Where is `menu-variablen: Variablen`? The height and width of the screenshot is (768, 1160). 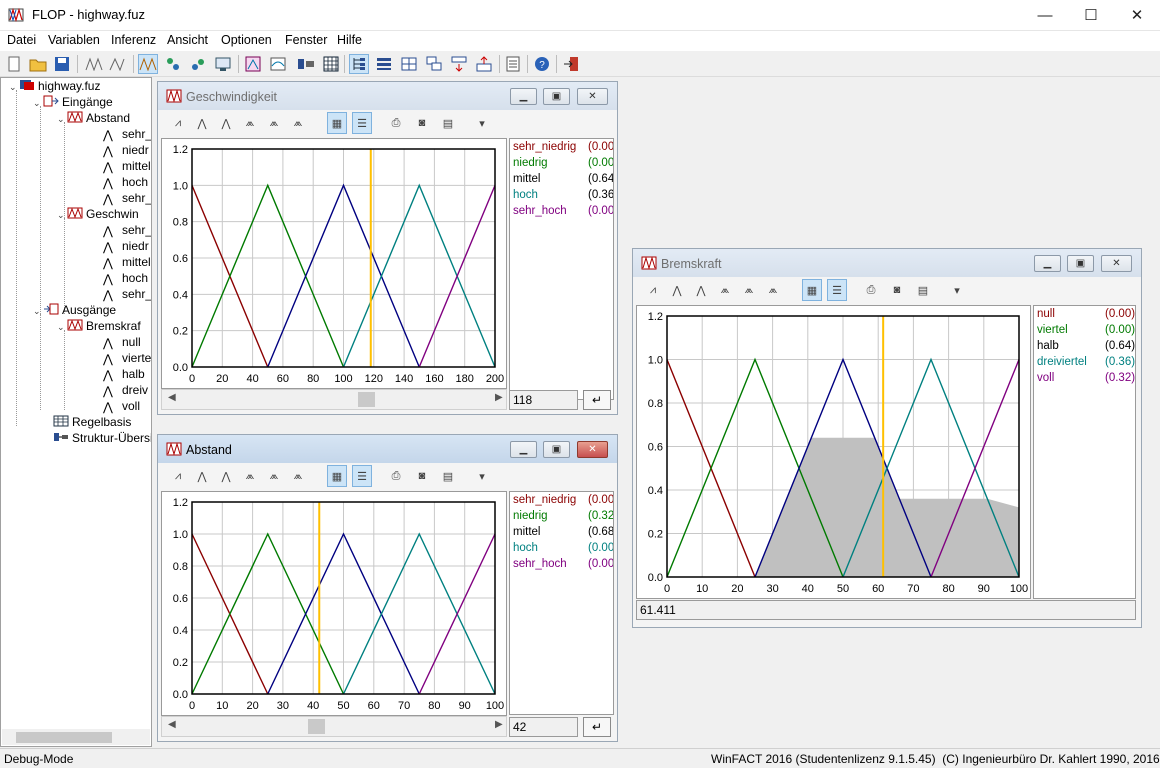
menu-variablen: Variablen is located at coordinates (74, 40).